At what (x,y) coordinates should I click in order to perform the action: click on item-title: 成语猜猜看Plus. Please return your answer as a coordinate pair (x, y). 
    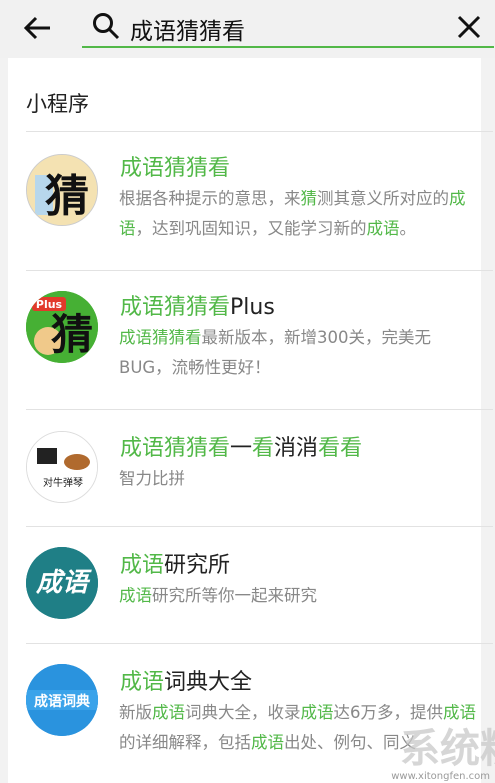
    Looking at the image, I should click on (197, 307).